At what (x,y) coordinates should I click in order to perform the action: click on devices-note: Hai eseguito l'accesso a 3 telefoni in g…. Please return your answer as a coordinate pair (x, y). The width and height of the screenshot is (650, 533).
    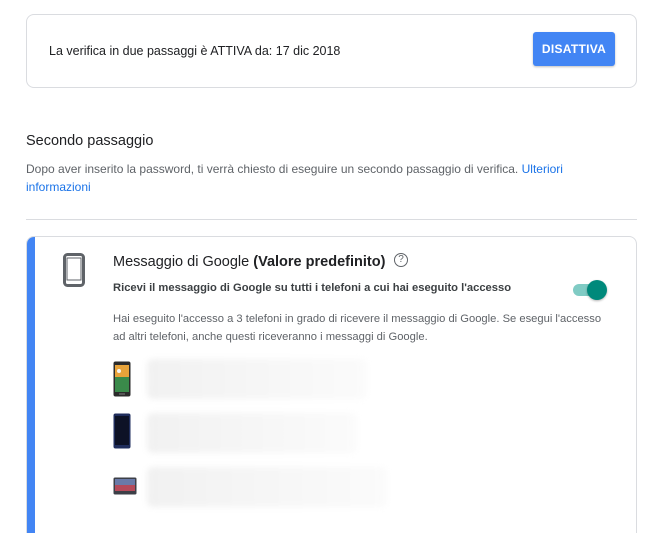
    Looking at the image, I should click on (357, 328).